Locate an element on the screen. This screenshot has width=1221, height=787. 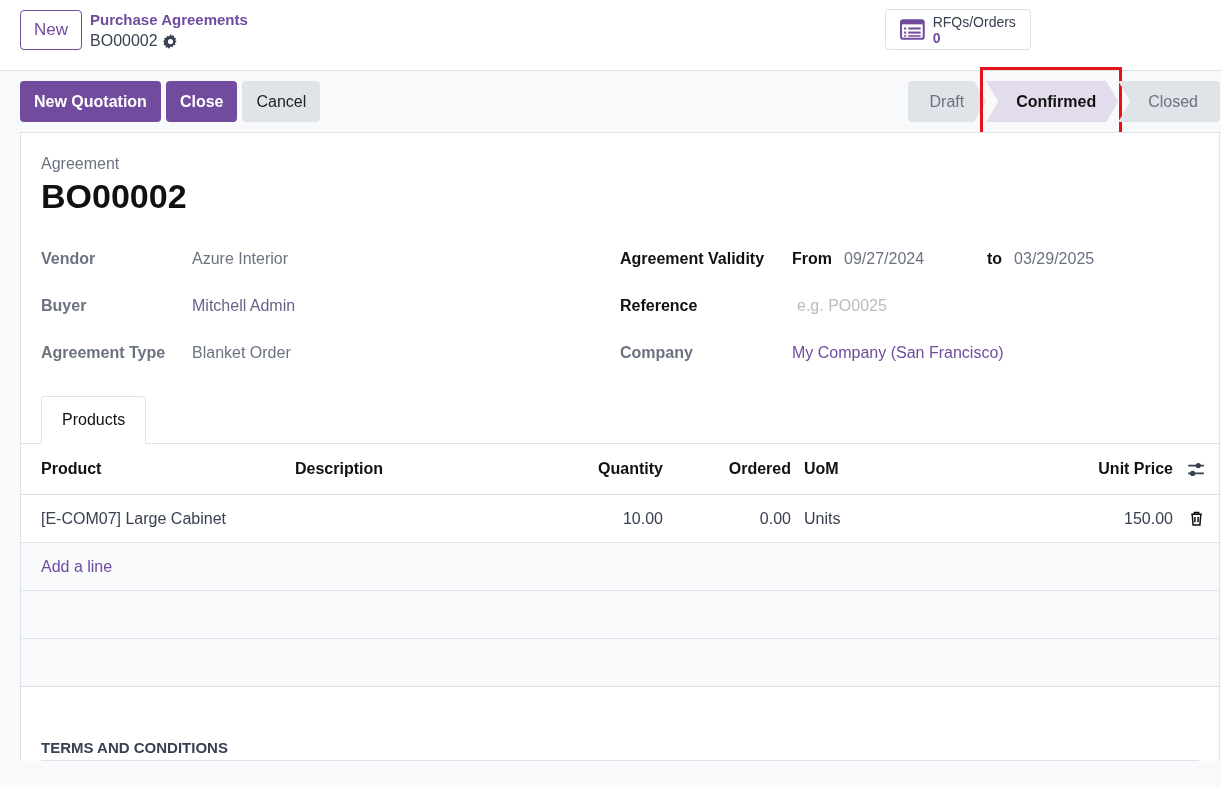
column-header: Product is located at coordinates (168, 469).